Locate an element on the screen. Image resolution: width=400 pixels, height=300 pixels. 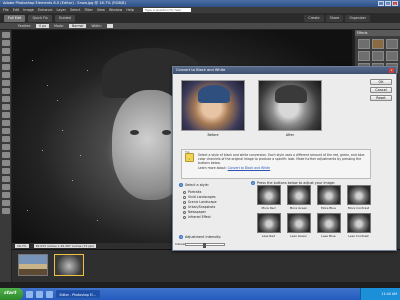
taskbar: start Editor - Photoshop El... 11:40 AM is located at coordinates (200, 294).